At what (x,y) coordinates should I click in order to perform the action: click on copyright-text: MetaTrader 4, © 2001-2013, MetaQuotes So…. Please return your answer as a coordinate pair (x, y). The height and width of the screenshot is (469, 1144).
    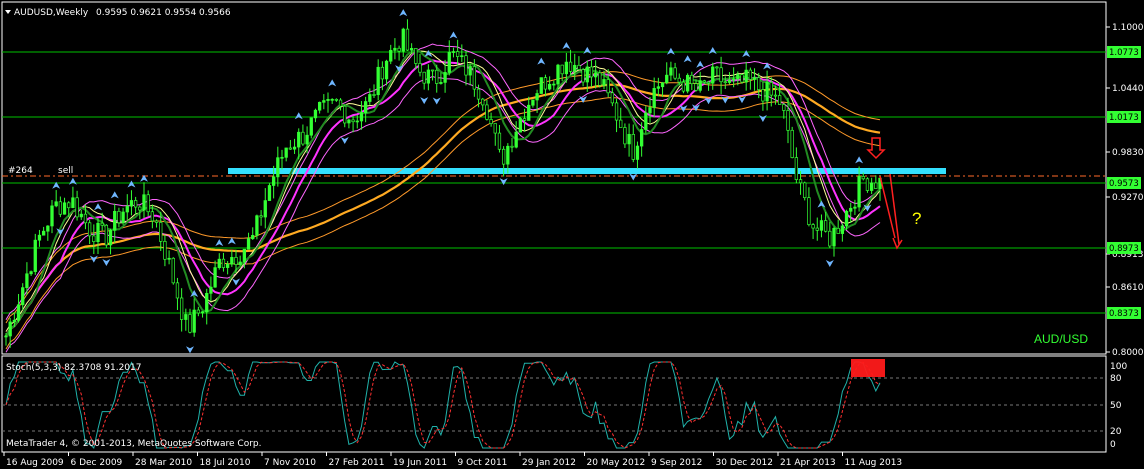
    Looking at the image, I should click on (134, 444).